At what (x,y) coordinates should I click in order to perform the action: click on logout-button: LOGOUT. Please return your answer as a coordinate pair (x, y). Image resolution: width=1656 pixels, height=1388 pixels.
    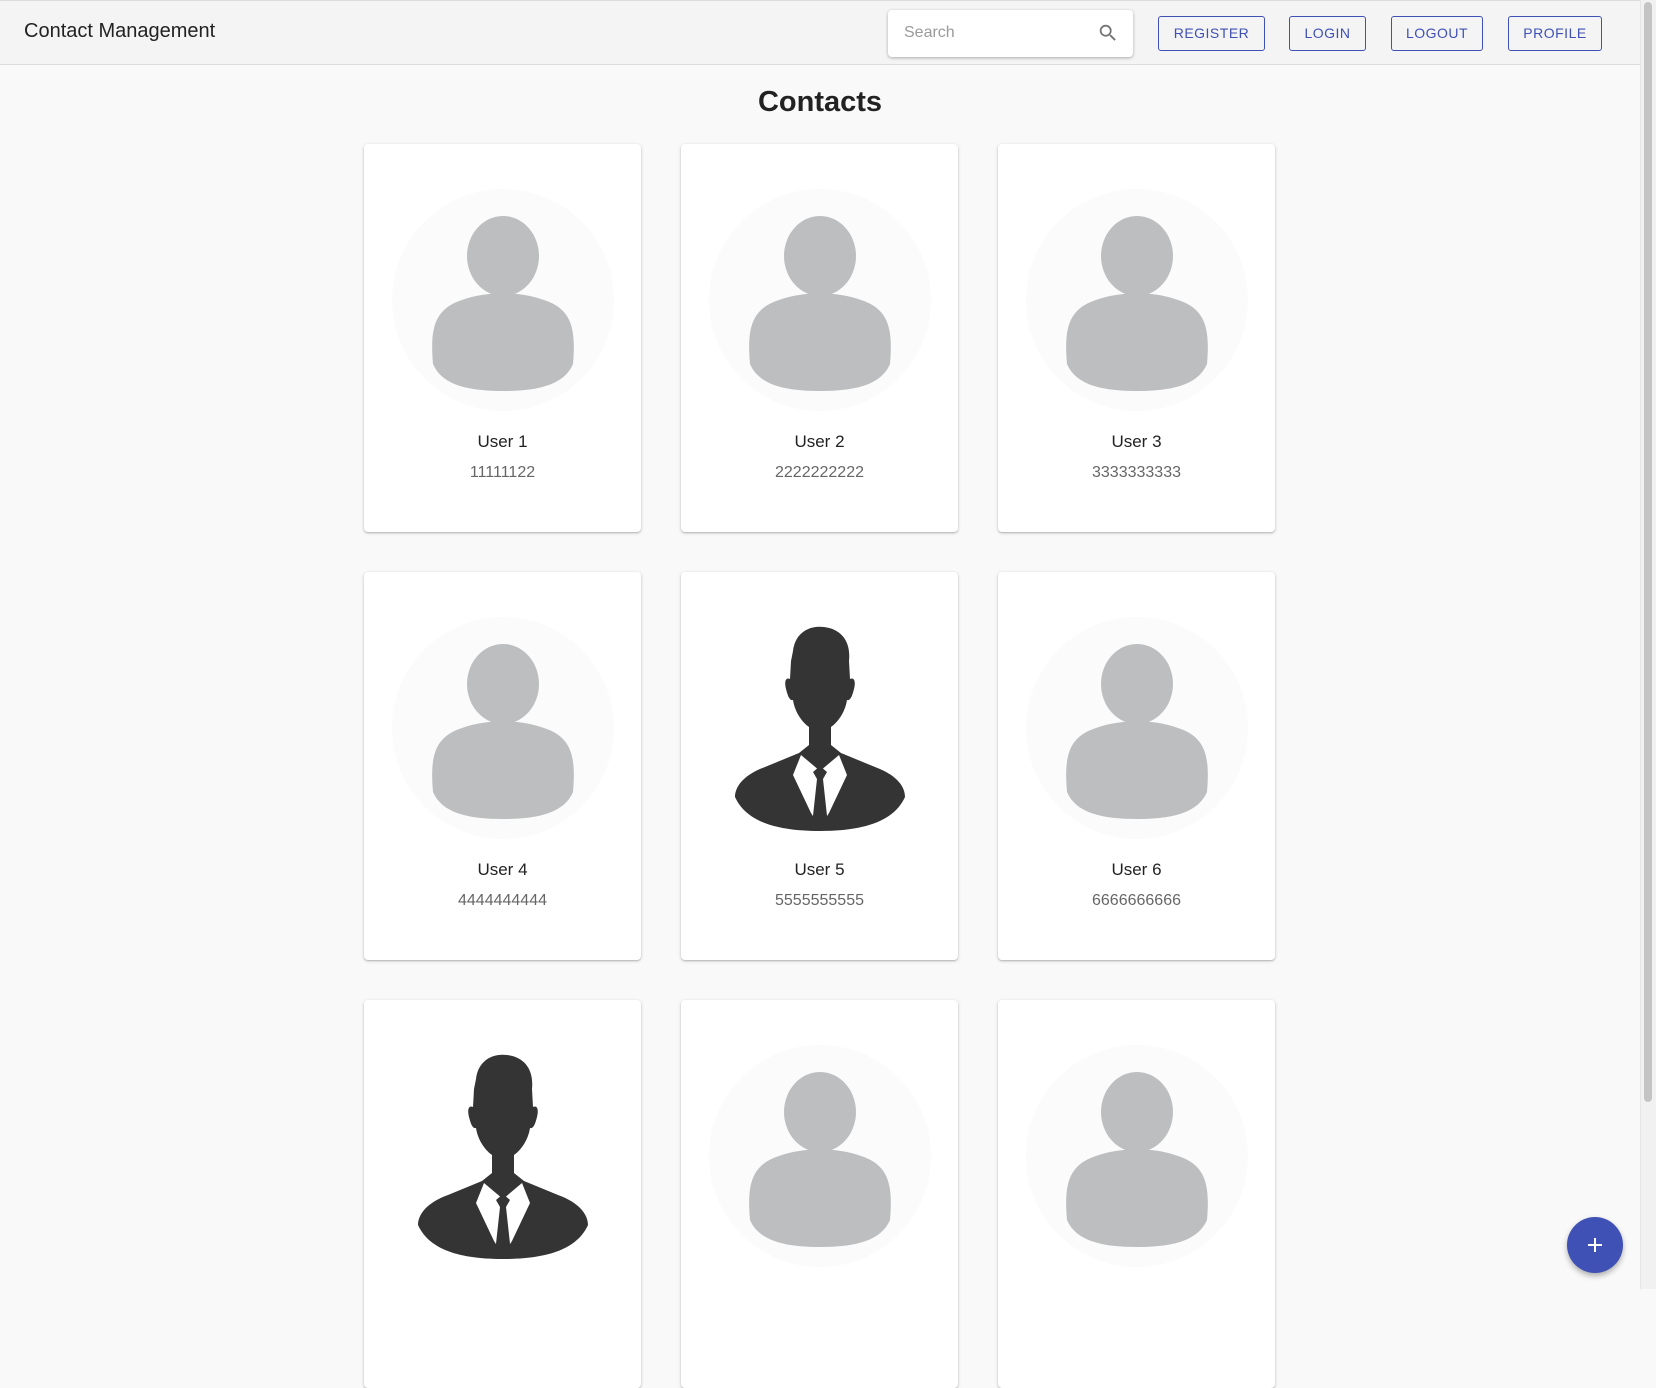
    Looking at the image, I should click on (1437, 33).